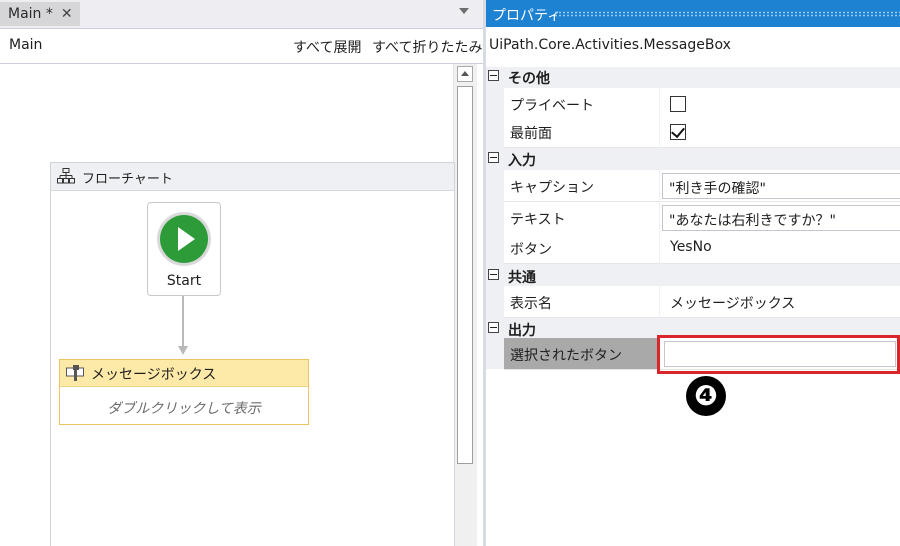 This screenshot has height=546, width=900. What do you see at coordinates (522, 331) in the screenshot?
I see `category-label: 出力` at bounding box center [522, 331].